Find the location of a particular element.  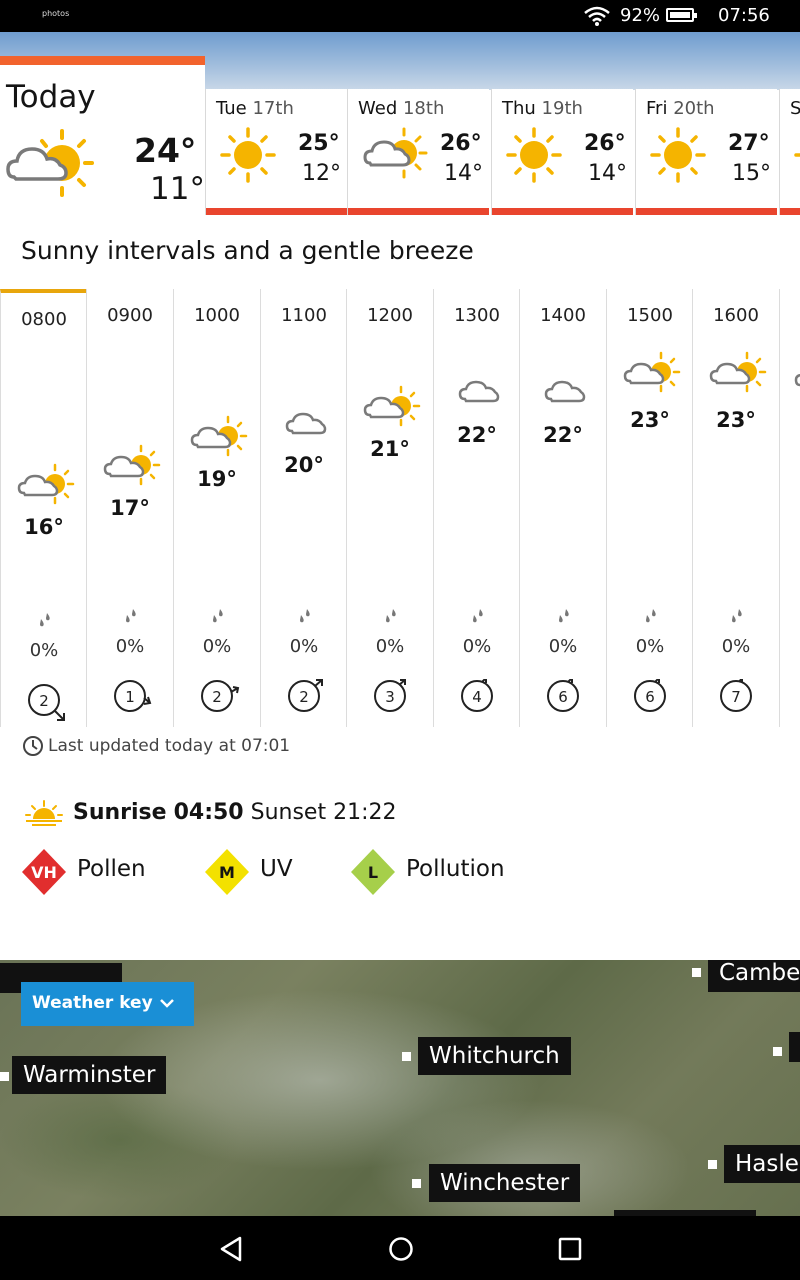

hour-column is located at coordinates (789, 508).